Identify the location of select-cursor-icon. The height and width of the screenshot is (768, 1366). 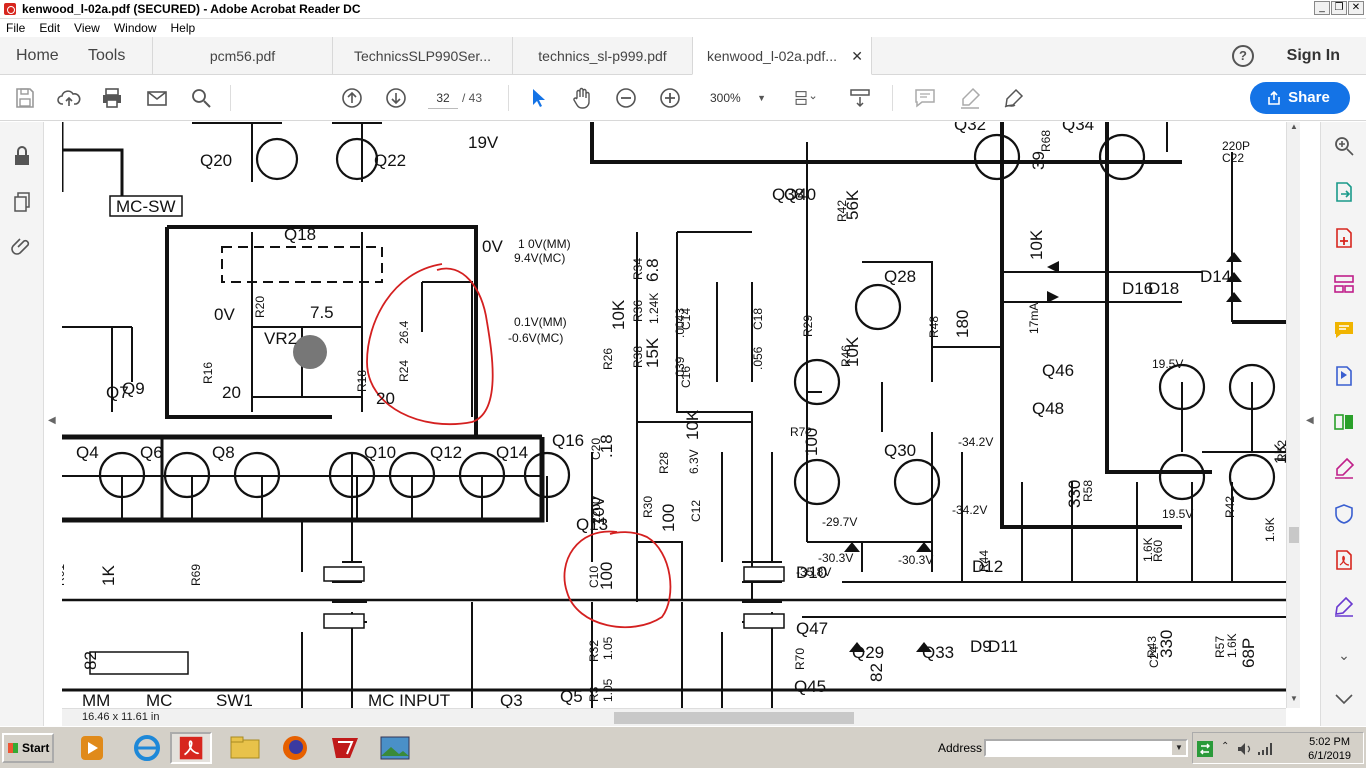
(538, 98).